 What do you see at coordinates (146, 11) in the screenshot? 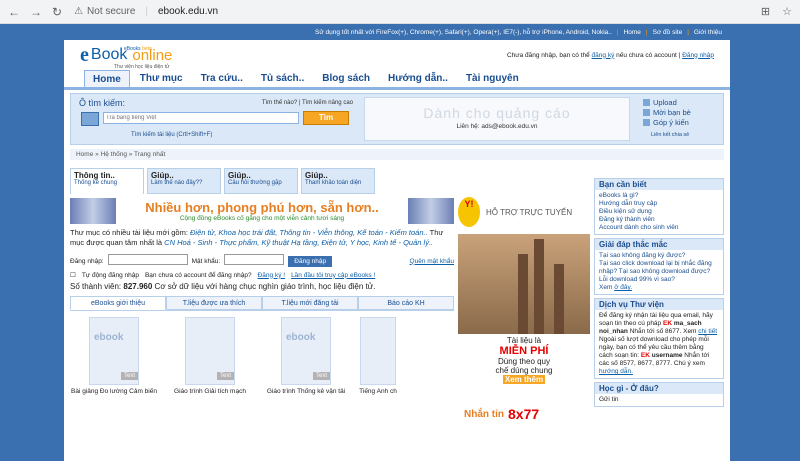
I see `address-bar: ⚠ Not secure | ebook.edu.vn` at bounding box center [146, 11].